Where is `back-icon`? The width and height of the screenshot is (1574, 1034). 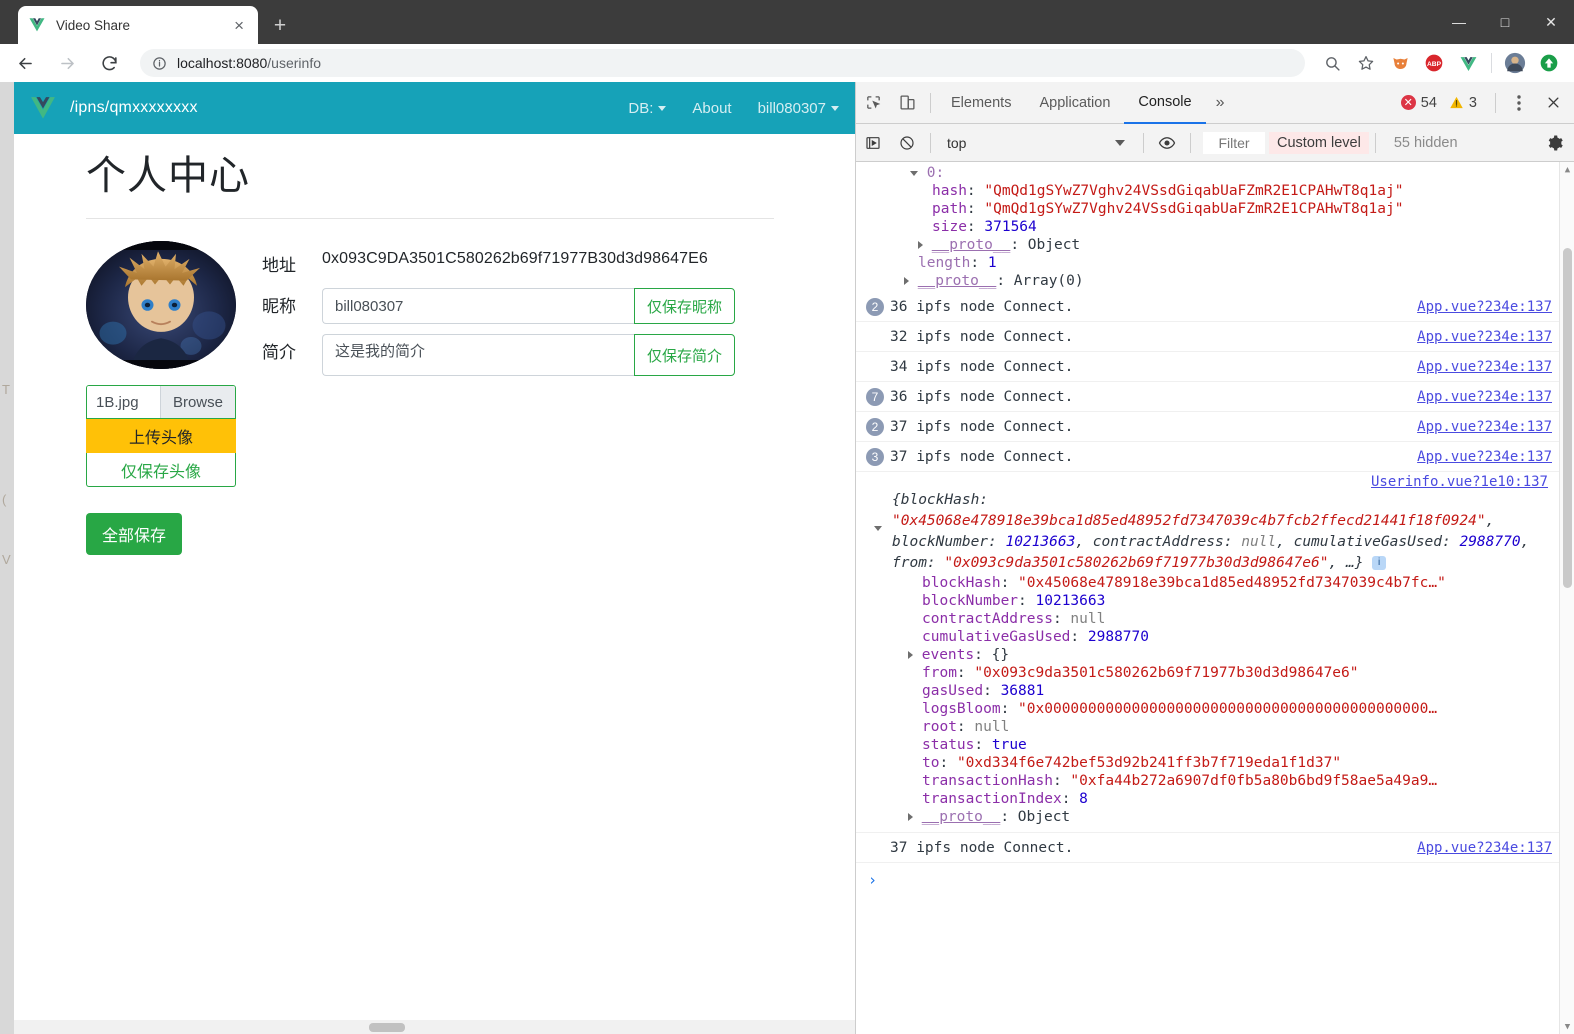
back-icon is located at coordinates (25, 63).